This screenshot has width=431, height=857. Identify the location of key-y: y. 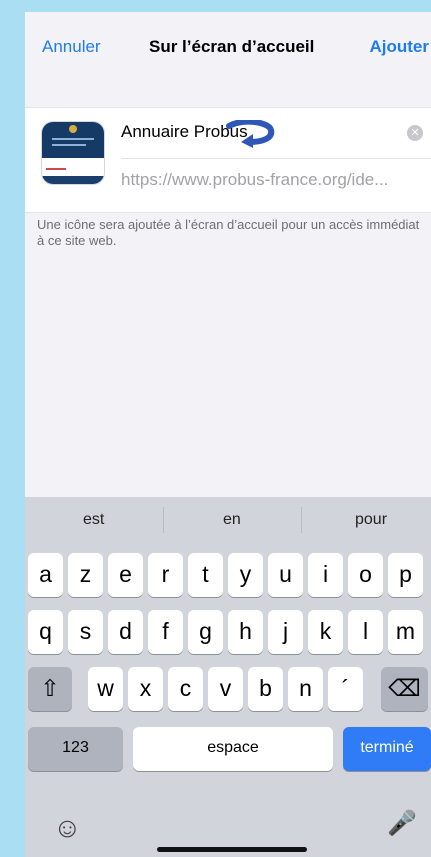
(245, 575).